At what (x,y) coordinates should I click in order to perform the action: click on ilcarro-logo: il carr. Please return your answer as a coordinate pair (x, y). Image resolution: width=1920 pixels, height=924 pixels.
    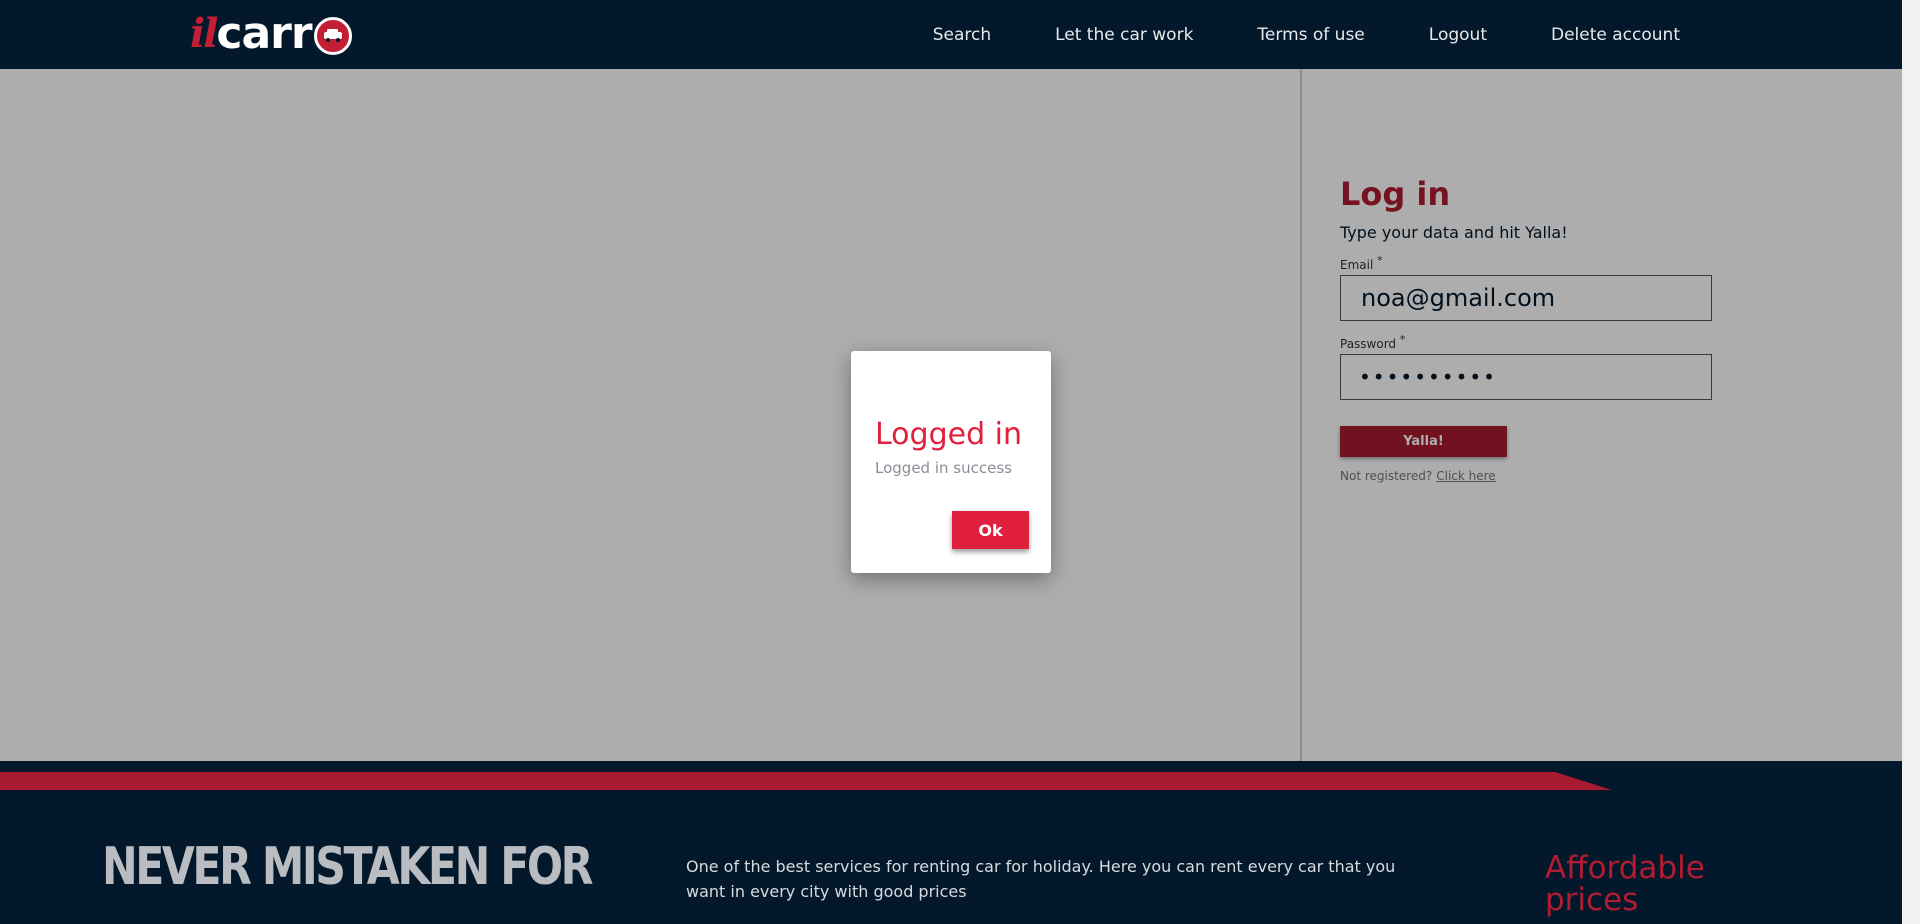
    Looking at the image, I should click on (271, 33).